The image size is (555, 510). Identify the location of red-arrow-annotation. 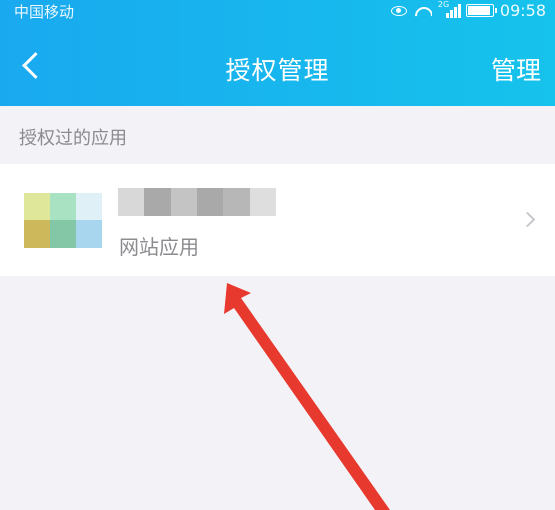
(307, 396).